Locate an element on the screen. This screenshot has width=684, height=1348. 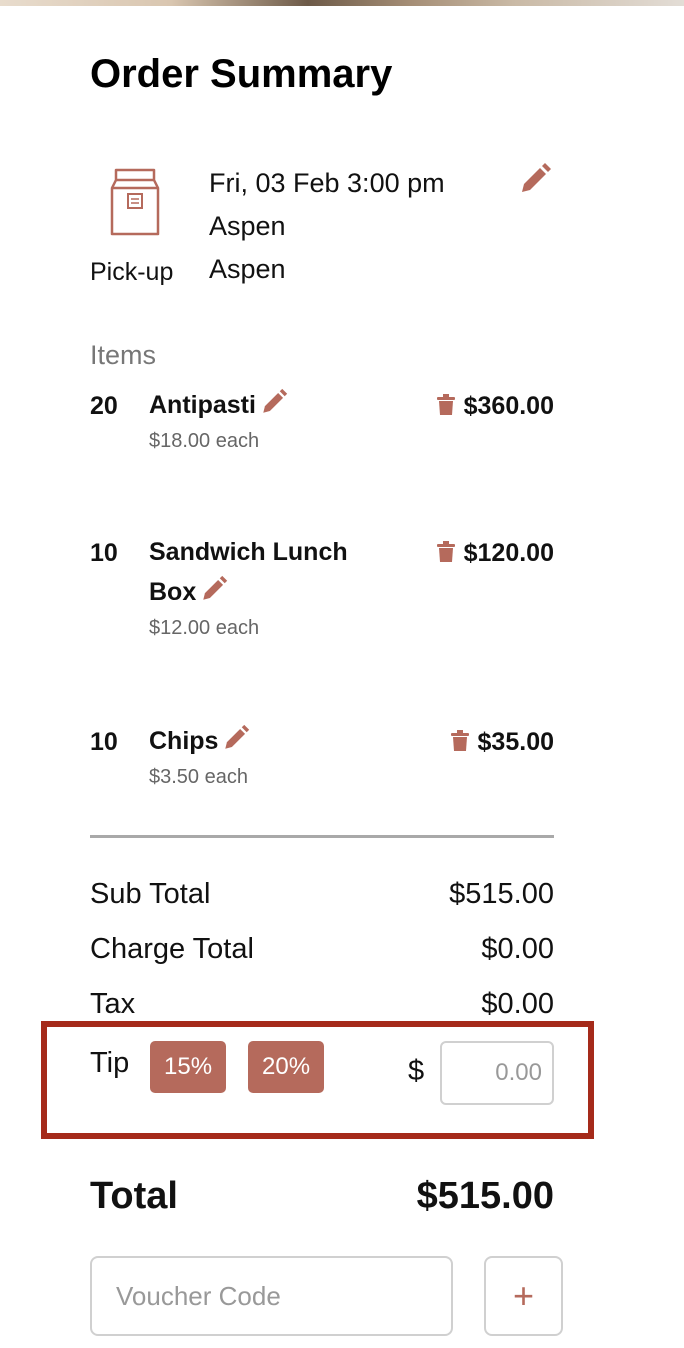
item-price: $360.00 is located at coordinates (495, 406).